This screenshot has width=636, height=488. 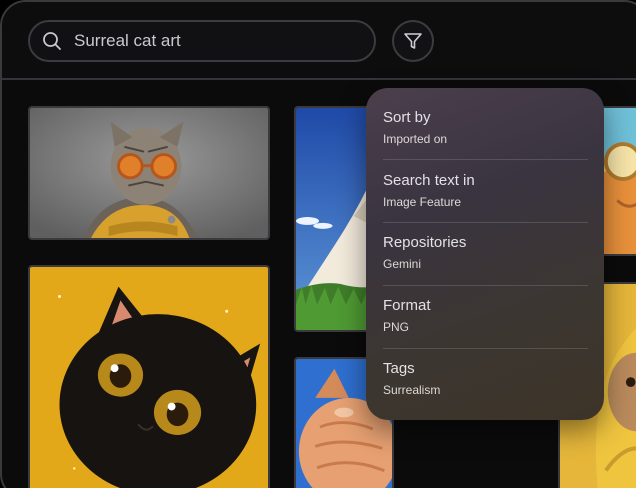 I want to click on filter-search-text-in: Search text in Image Feature, so click(x=485, y=190).